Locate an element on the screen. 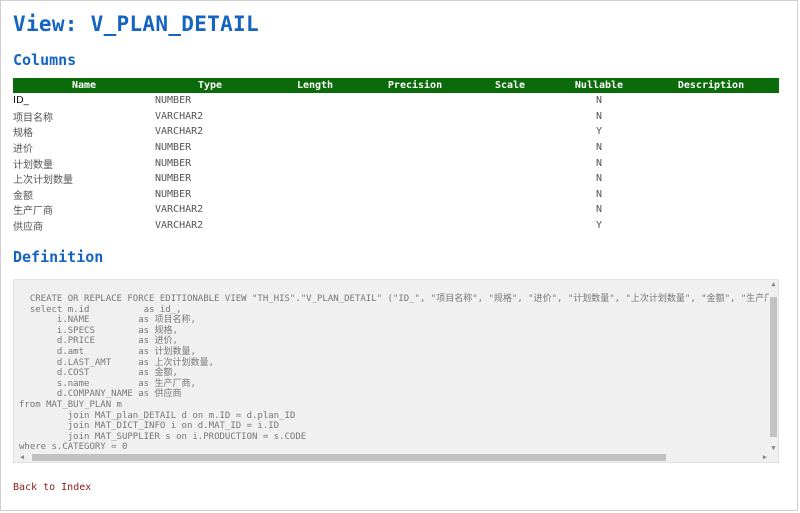  page-title: View: V_PLAN_DETAIL is located at coordinates (136, 24).